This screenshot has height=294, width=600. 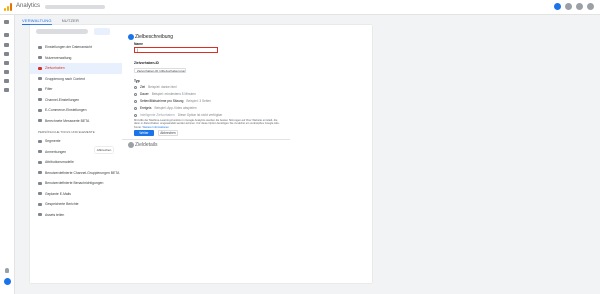 I want to click on share-icon, so click(x=40, y=215).